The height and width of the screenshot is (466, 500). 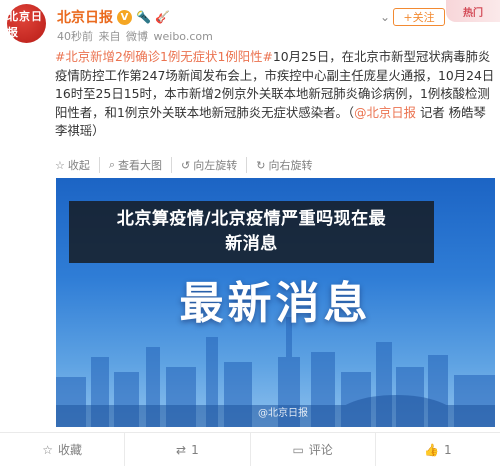 I want to click on post-time: 40秒前, so click(x=75, y=36).